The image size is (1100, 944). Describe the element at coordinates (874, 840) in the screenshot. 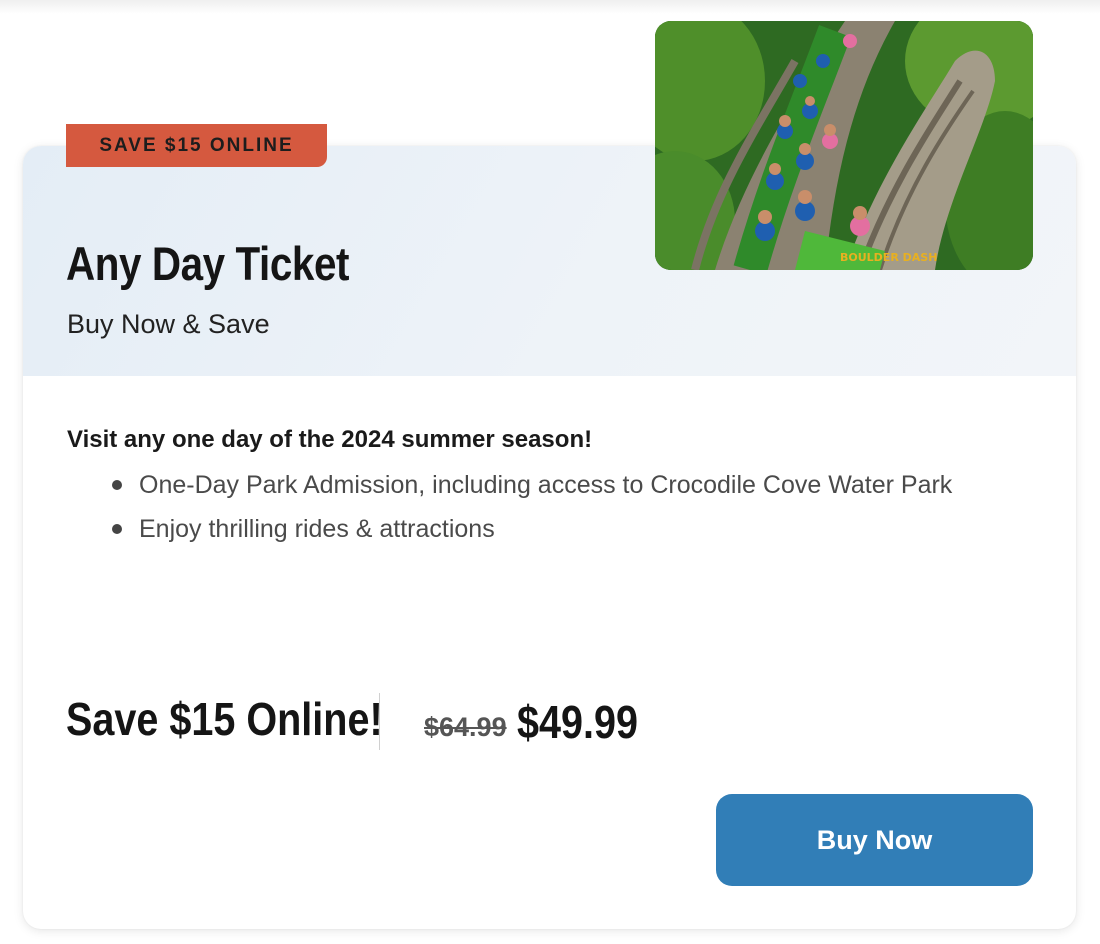

I see `buy-now-button: Buy Now` at that location.